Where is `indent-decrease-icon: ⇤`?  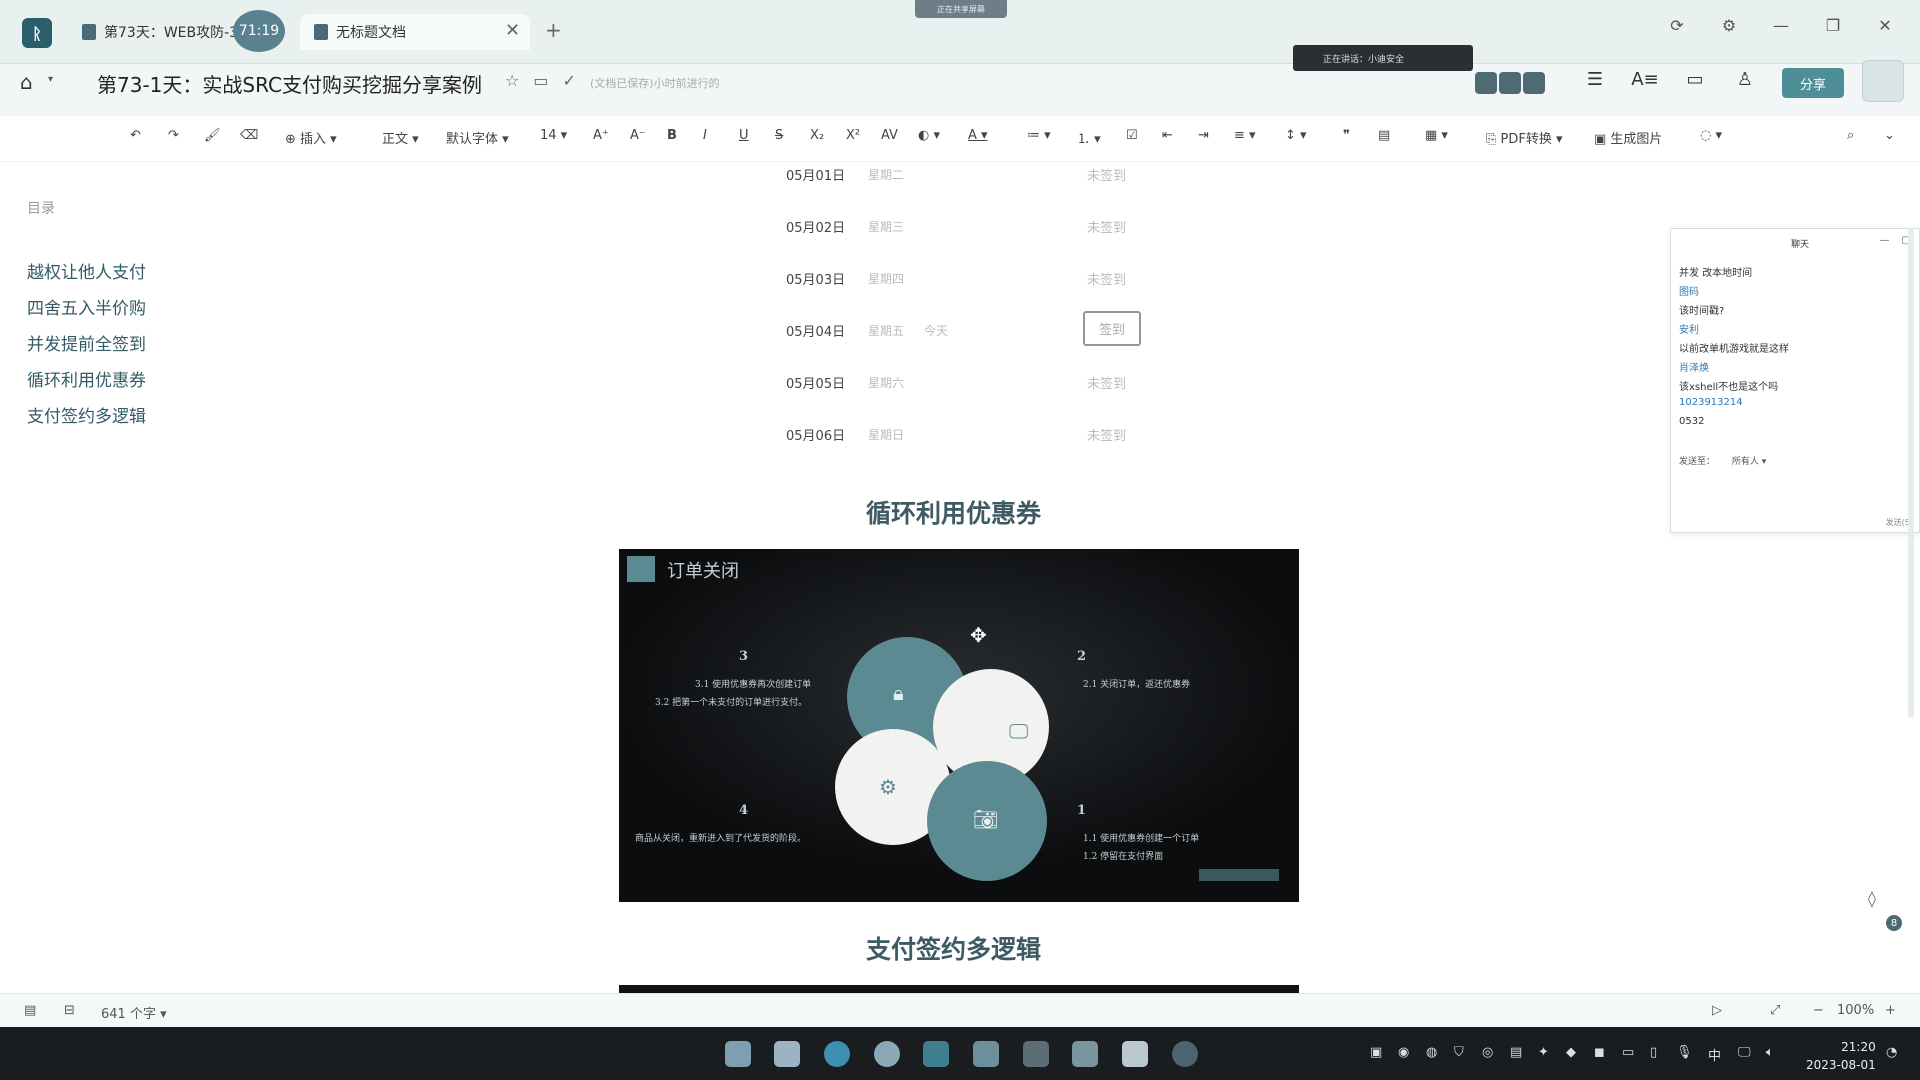 indent-decrease-icon: ⇤ is located at coordinates (1167, 135).